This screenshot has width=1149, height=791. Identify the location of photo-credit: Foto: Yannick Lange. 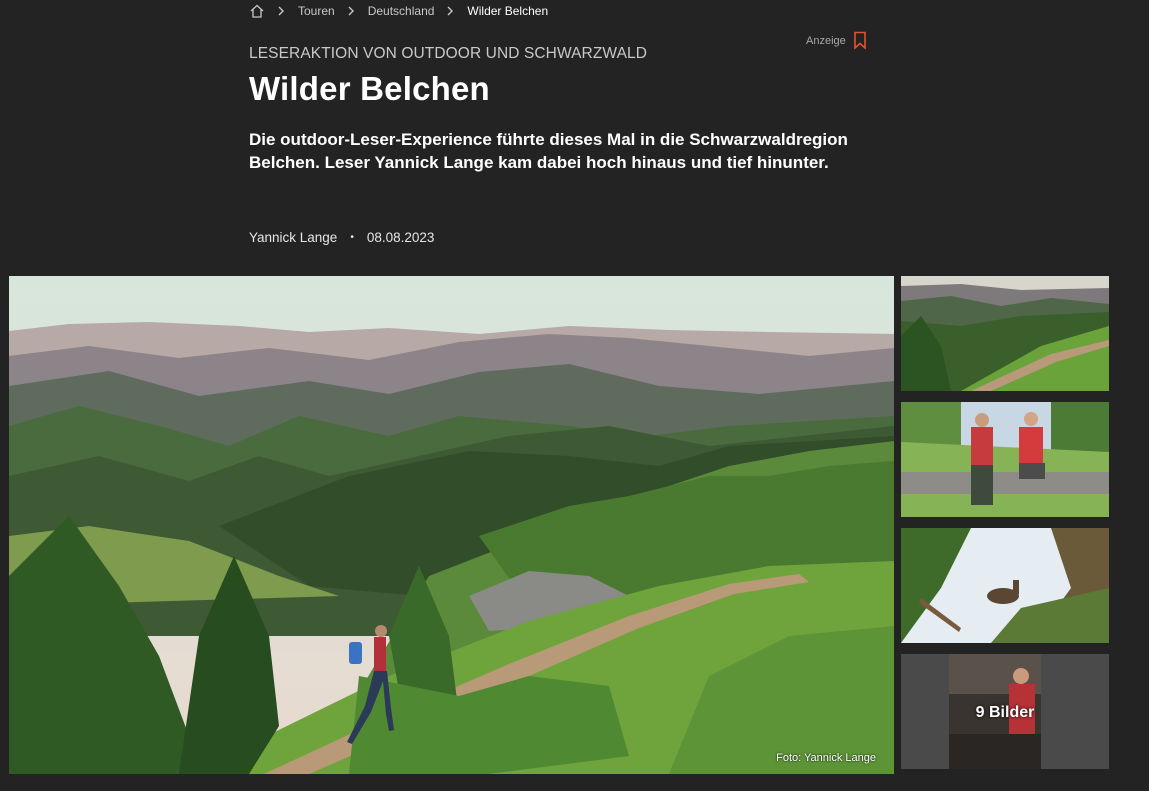
(826, 758).